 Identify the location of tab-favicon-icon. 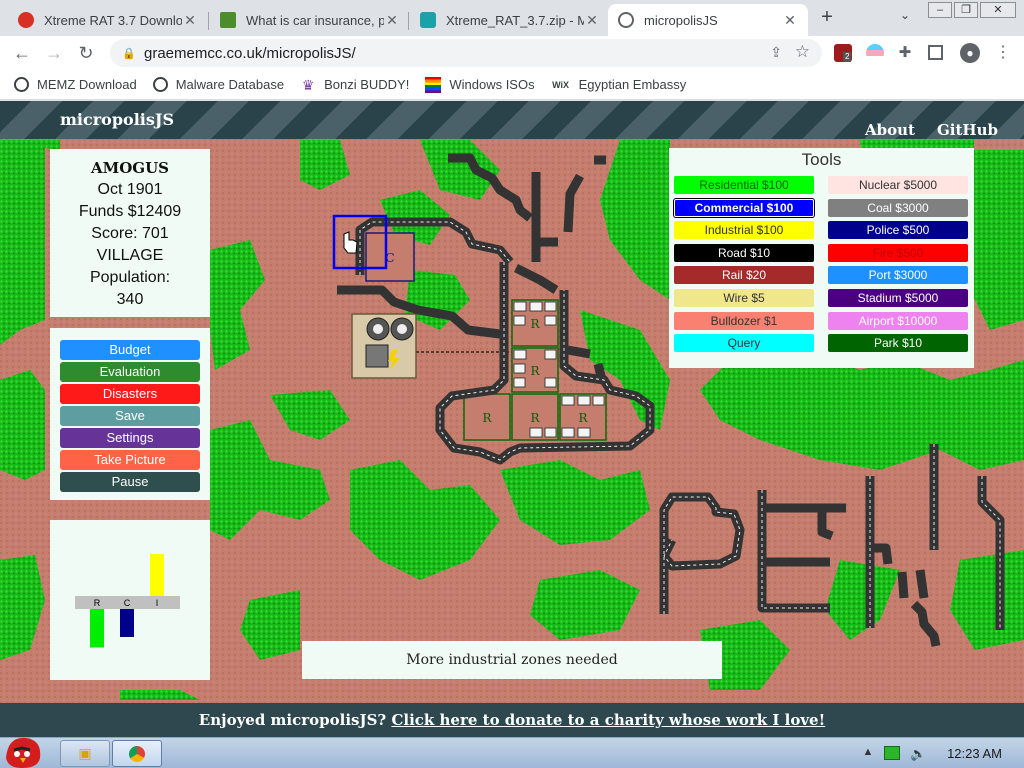
(428, 20).